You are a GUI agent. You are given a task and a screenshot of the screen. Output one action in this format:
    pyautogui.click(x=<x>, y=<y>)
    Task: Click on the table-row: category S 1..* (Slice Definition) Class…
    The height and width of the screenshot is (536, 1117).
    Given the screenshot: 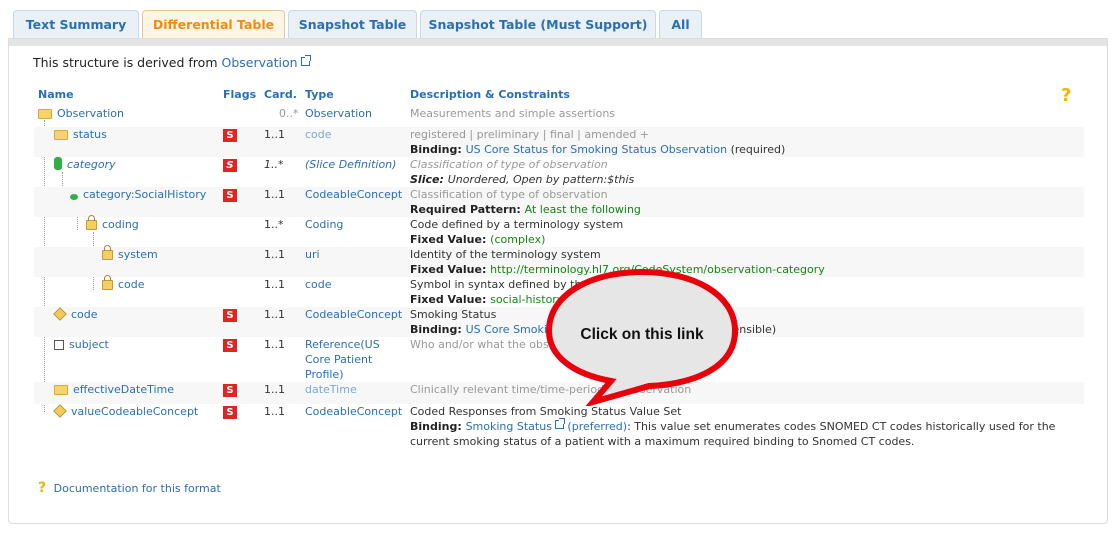 What is the action you would take?
    pyautogui.click(x=559, y=172)
    